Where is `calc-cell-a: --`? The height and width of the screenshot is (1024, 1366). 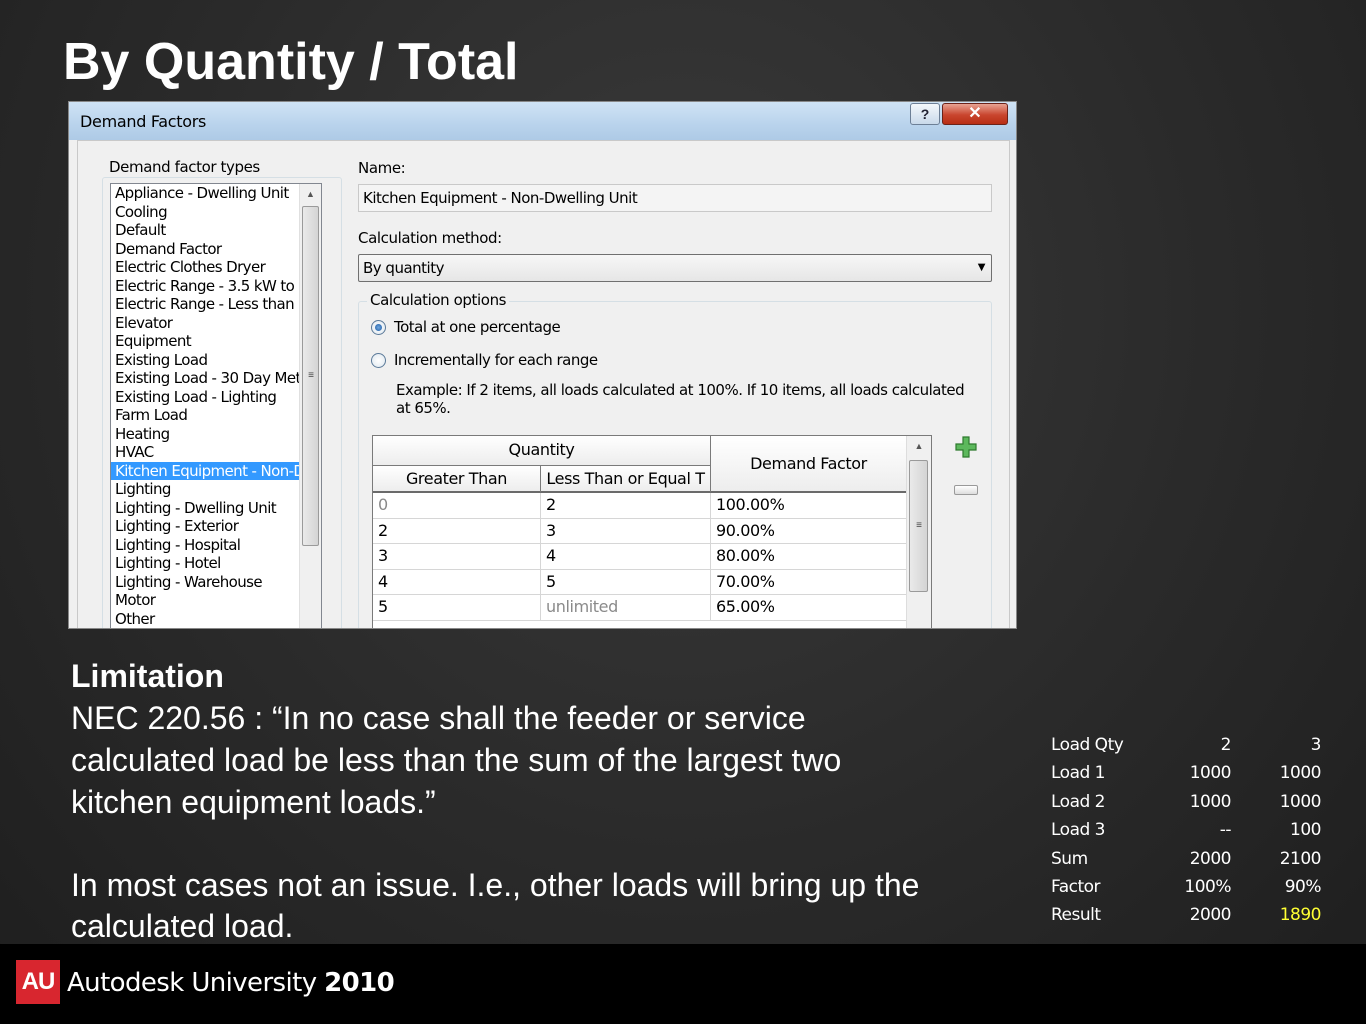
calc-cell-a: -- is located at coordinates (1225, 830).